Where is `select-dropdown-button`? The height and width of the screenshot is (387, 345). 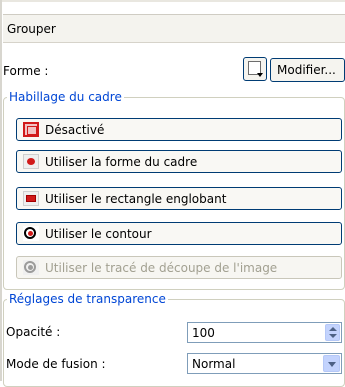 select-dropdown-button is located at coordinates (331, 363).